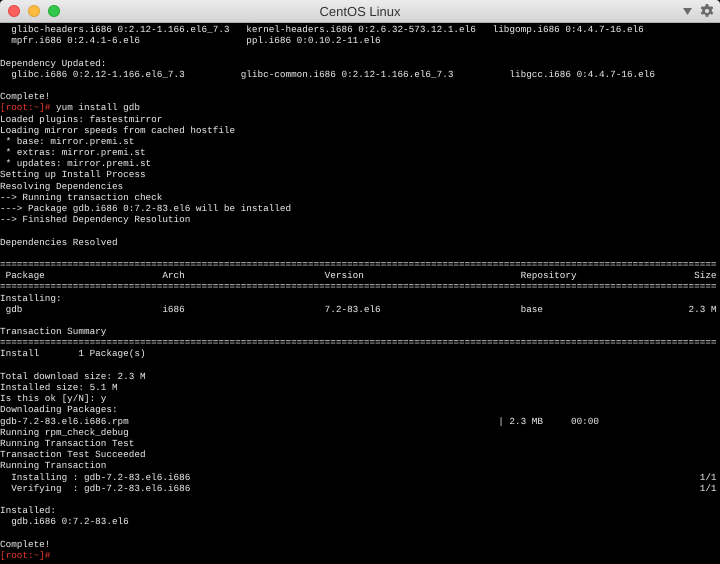 This screenshot has height=564, width=720. I want to click on zoom-button, so click(54, 11).